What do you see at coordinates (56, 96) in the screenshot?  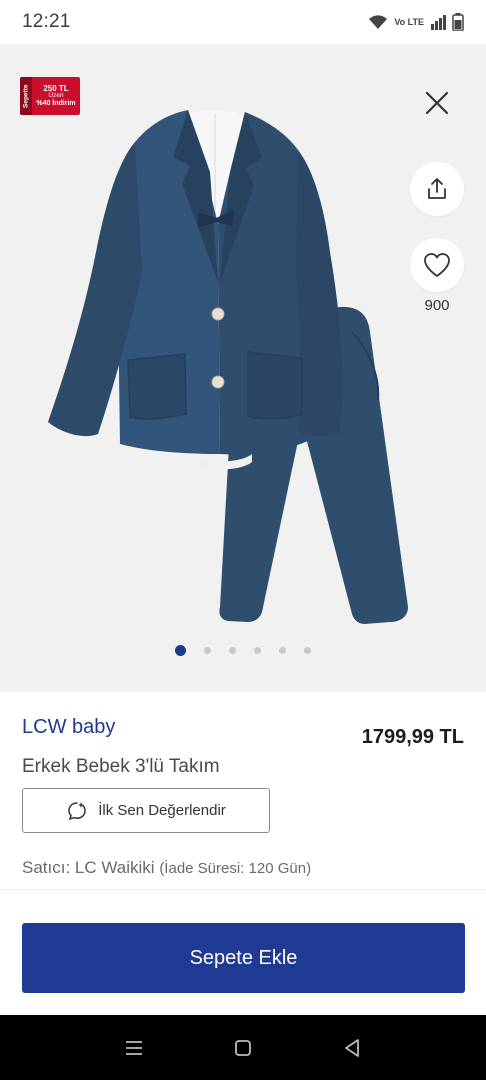 I see `badge-line2: Üzeri` at bounding box center [56, 96].